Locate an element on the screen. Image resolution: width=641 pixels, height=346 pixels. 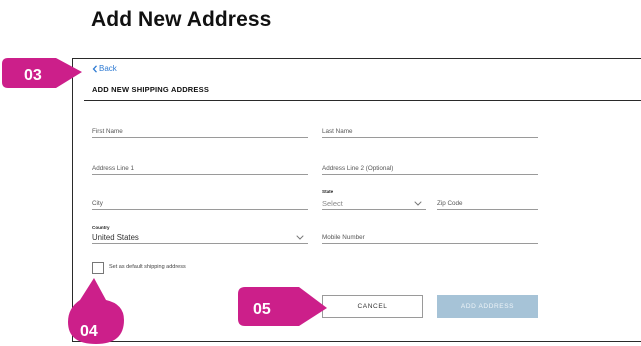
mobile-number-field: Mobile Number is located at coordinates (430, 237).